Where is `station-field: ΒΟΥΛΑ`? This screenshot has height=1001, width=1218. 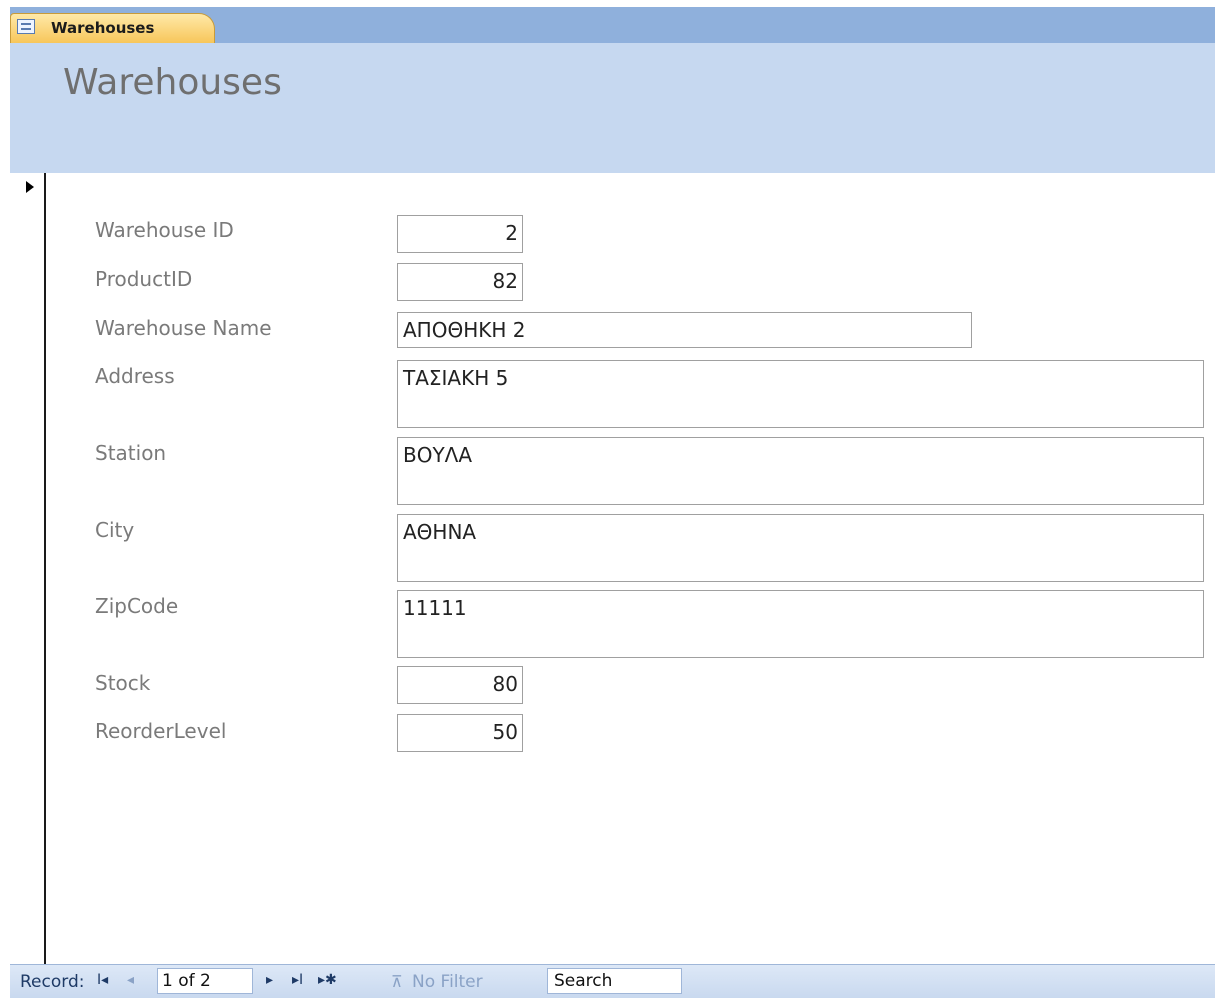
station-field: ΒΟΥΛΑ is located at coordinates (800, 471).